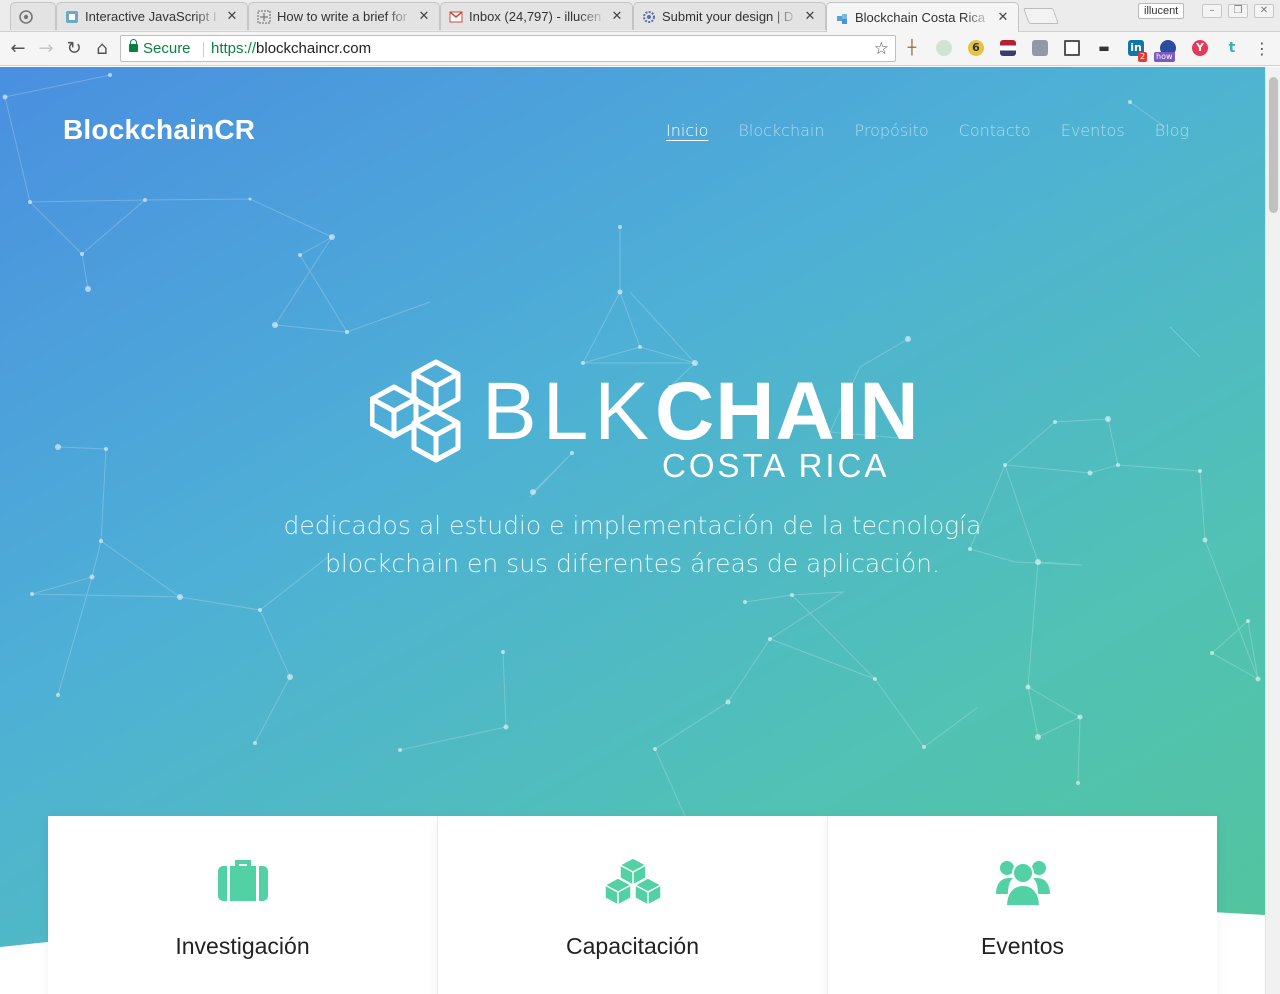 Image resolution: width=1280 pixels, height=994 pixels. Describe the element at coordinates (1041, 16) in the screenshot. I see `new-tab-button` at that location.